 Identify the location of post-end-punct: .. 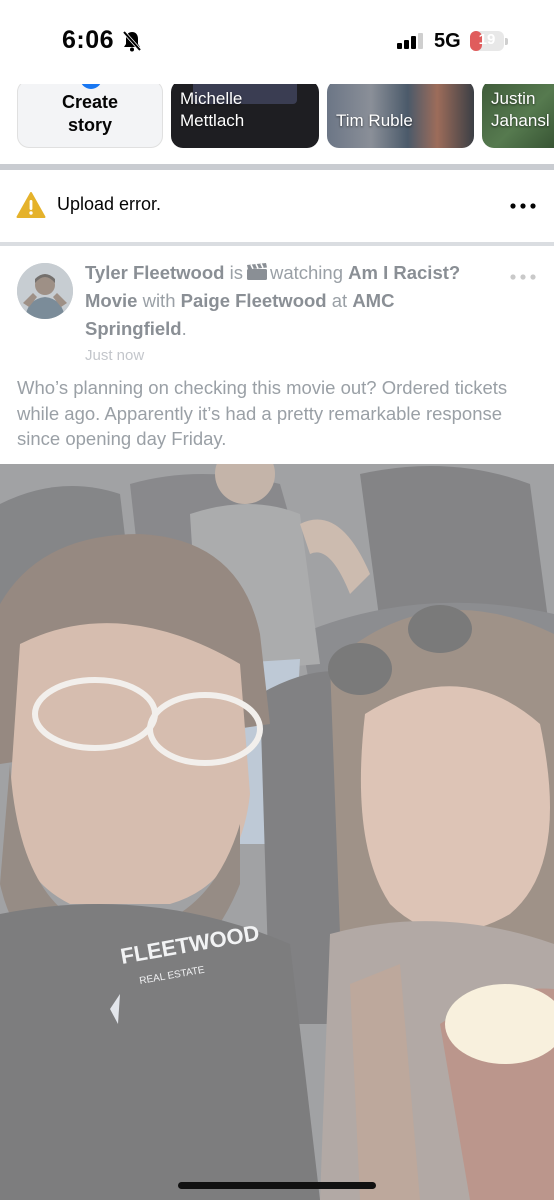
(184, 328).